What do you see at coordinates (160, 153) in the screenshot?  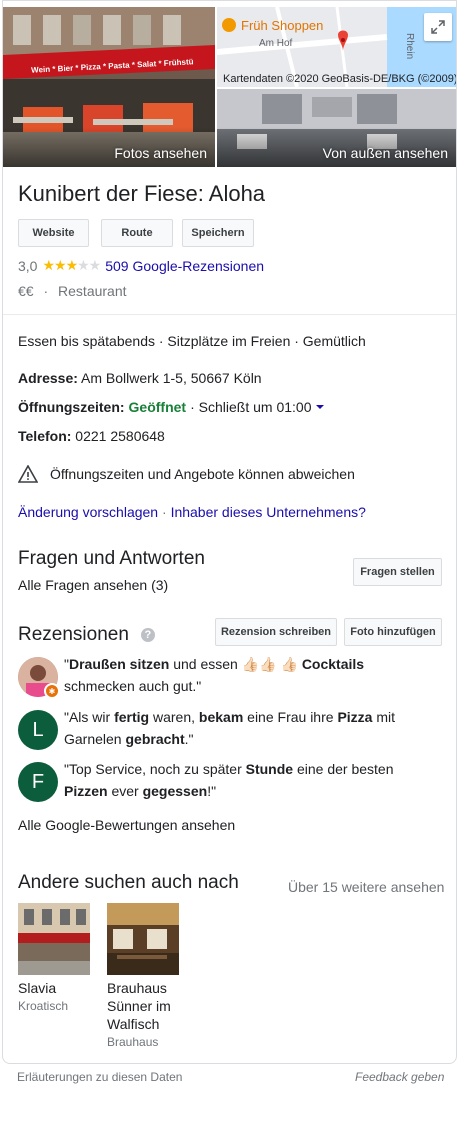 I see `photos-view-label: Fotos ansehen` at bounding box center [160, 153].